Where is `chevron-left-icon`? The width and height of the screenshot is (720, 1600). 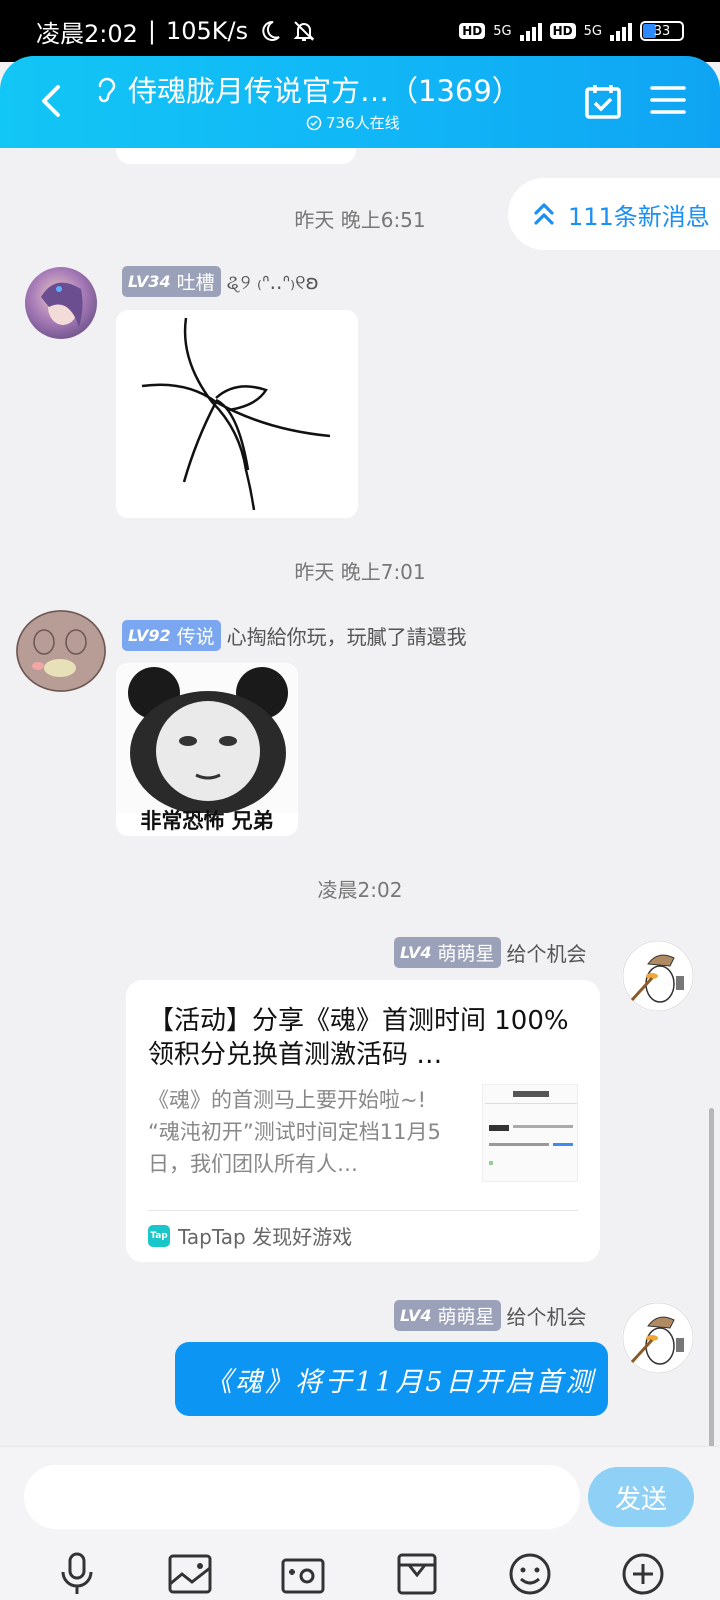 chevron-left-icon is located at coordinates (51, 101).